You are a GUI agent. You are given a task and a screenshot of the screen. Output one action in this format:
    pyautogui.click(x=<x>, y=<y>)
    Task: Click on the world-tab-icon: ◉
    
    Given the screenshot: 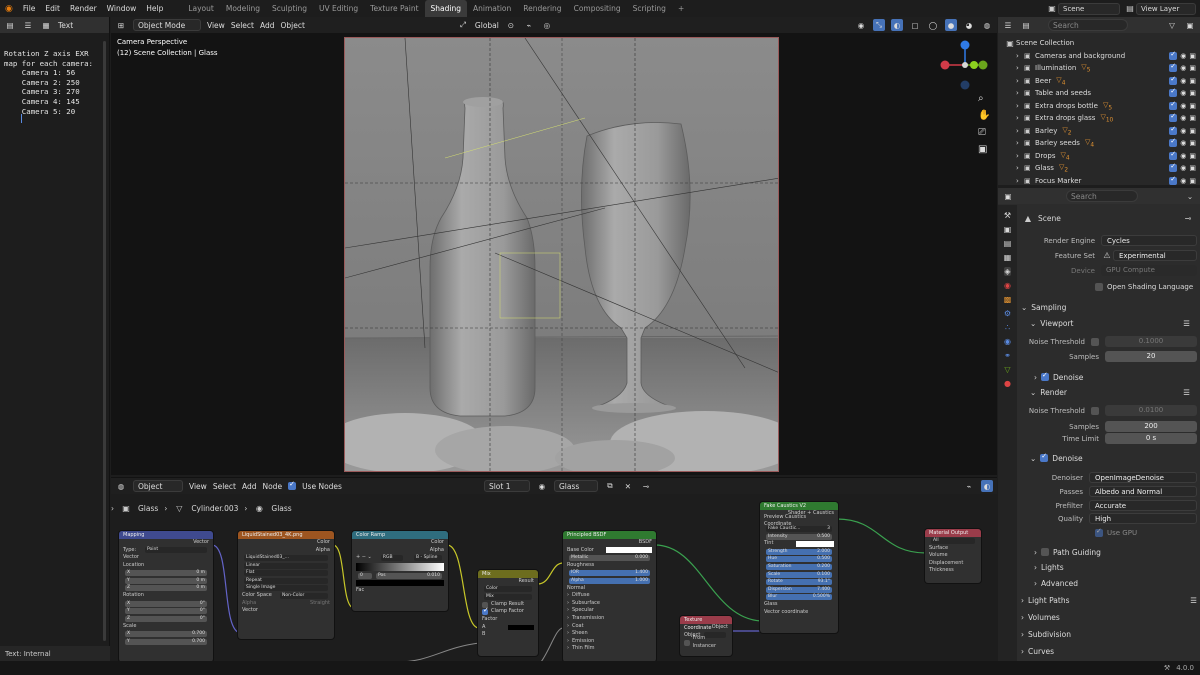 What is the action you would take?
    pyautogui.click(x=1007, y=285)
    